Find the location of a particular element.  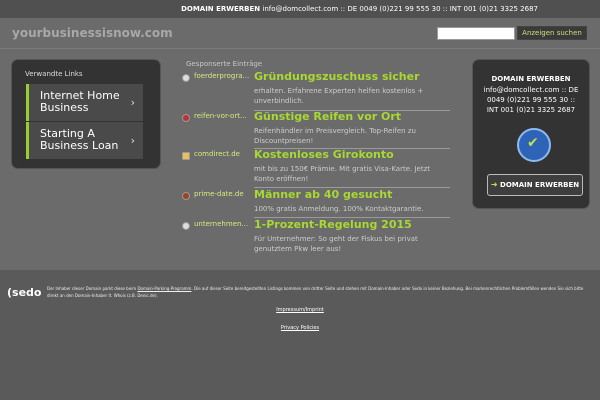

domain-buy-button: ➜ DOMAIN ERWERBEN is located at coordinates (535, 185).